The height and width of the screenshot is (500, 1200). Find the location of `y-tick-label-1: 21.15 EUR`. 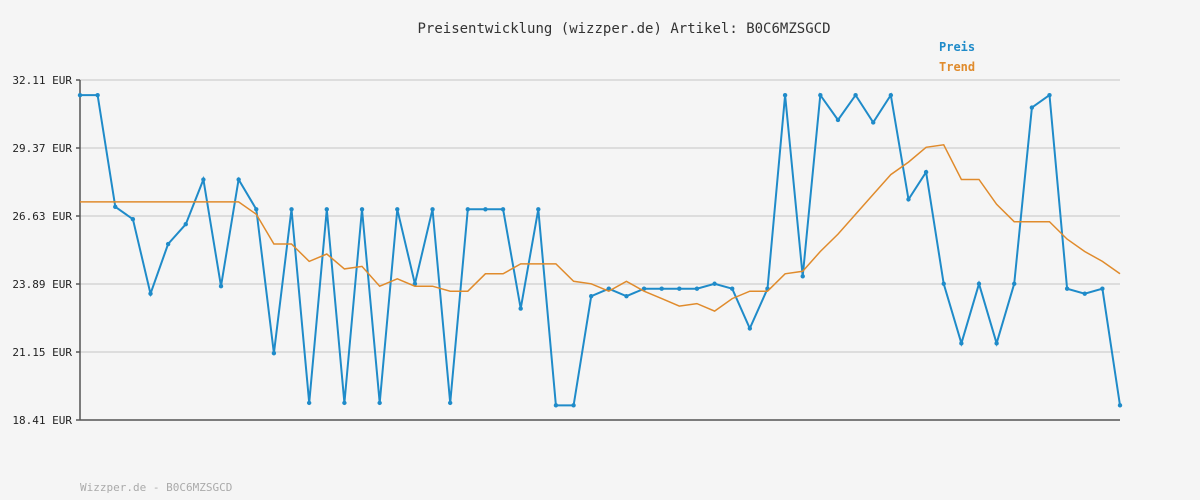

y-tick-label-1: 21.15 EUR is located at coordinates (42, 352).